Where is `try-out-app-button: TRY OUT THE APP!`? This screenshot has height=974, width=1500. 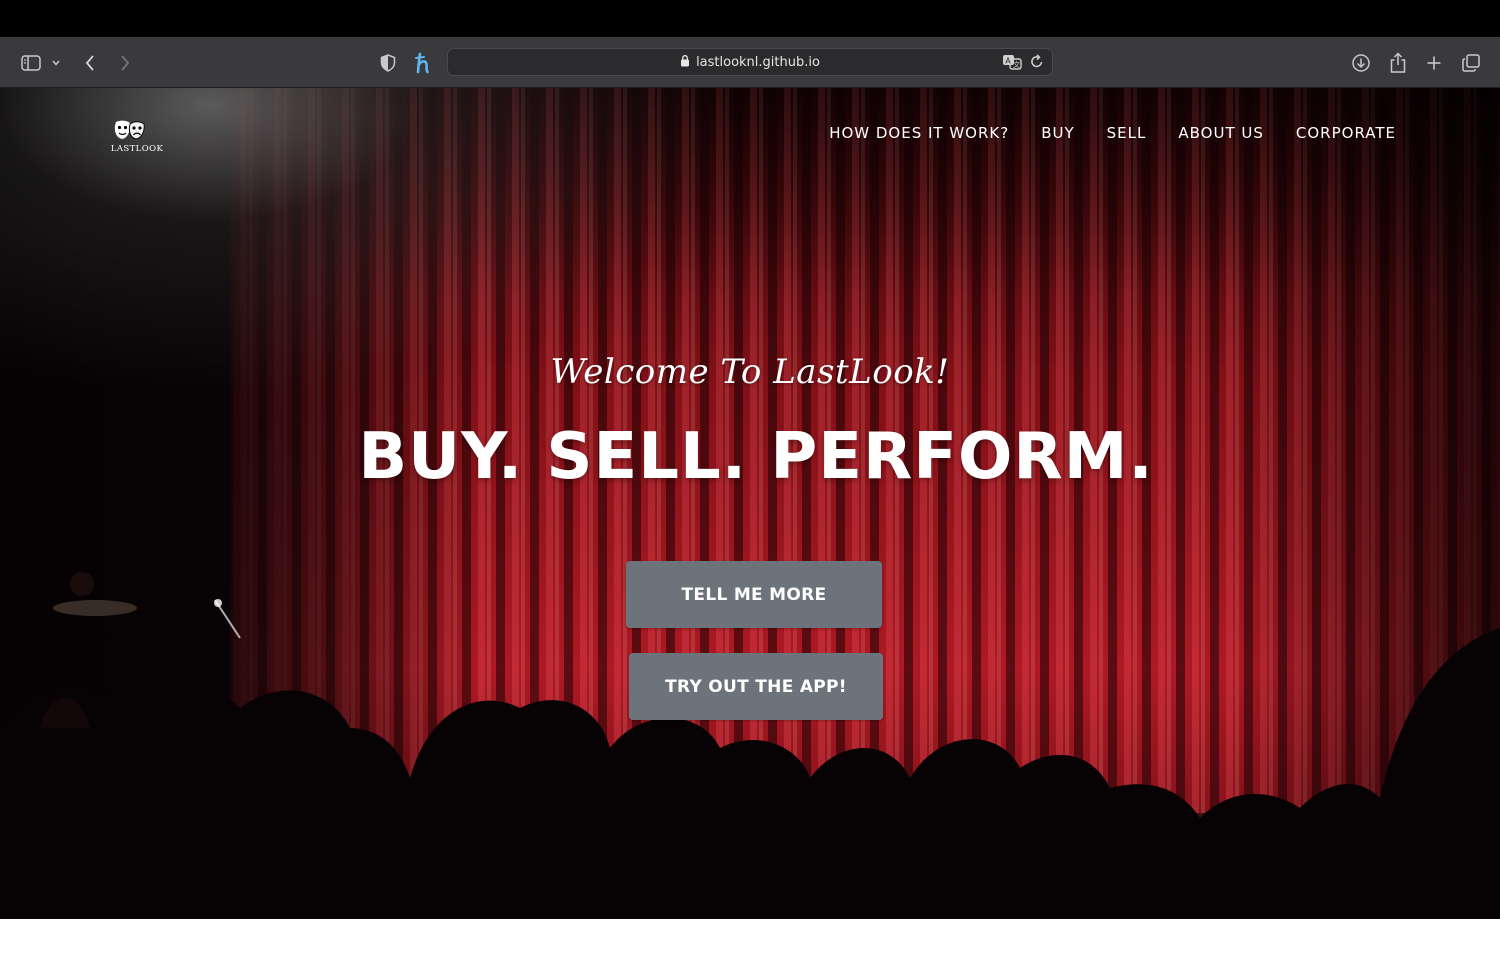
try-out-app-button: TRY OUT THE APP! is located at coordinates (756, 686).